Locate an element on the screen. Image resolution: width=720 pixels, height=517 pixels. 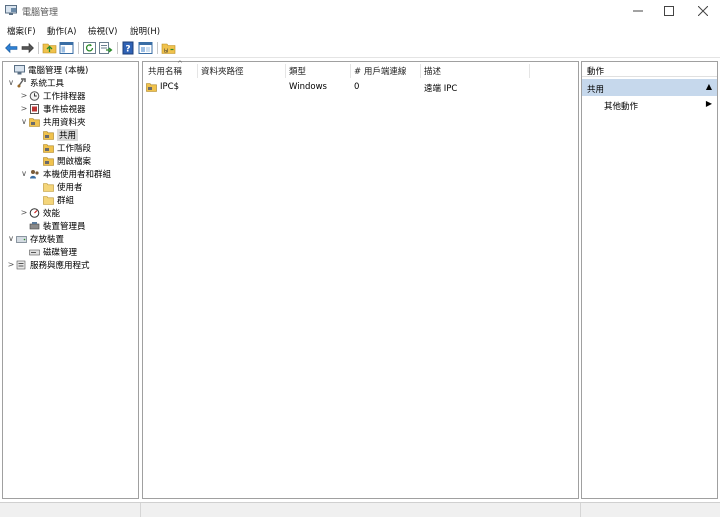
cell-share-name: IPC$ is located at coordinates (169, 87).